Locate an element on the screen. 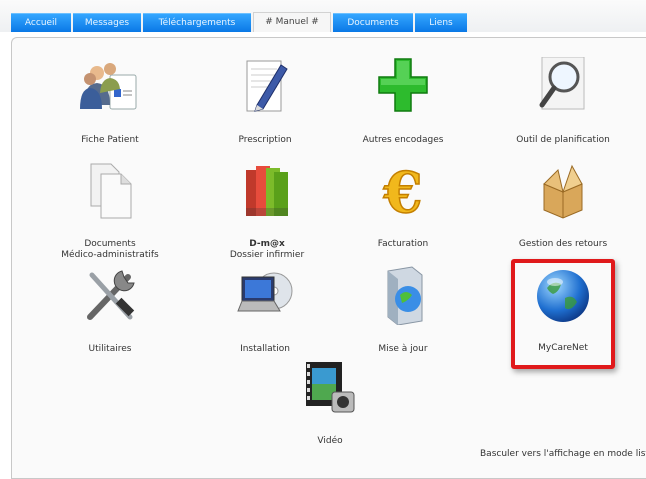  documents-label-line1: Documents is located at coordinates (110, 244).